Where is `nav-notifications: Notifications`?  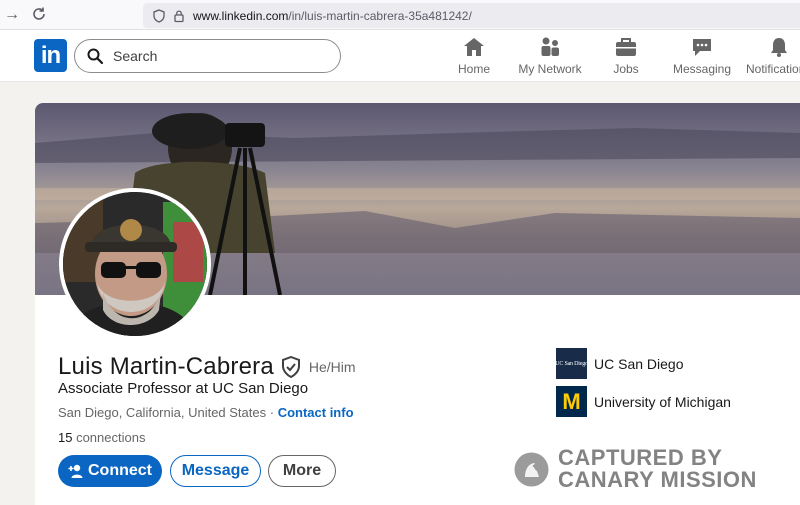
nav-notifications: Notifications is located at coordinates (773, 58).